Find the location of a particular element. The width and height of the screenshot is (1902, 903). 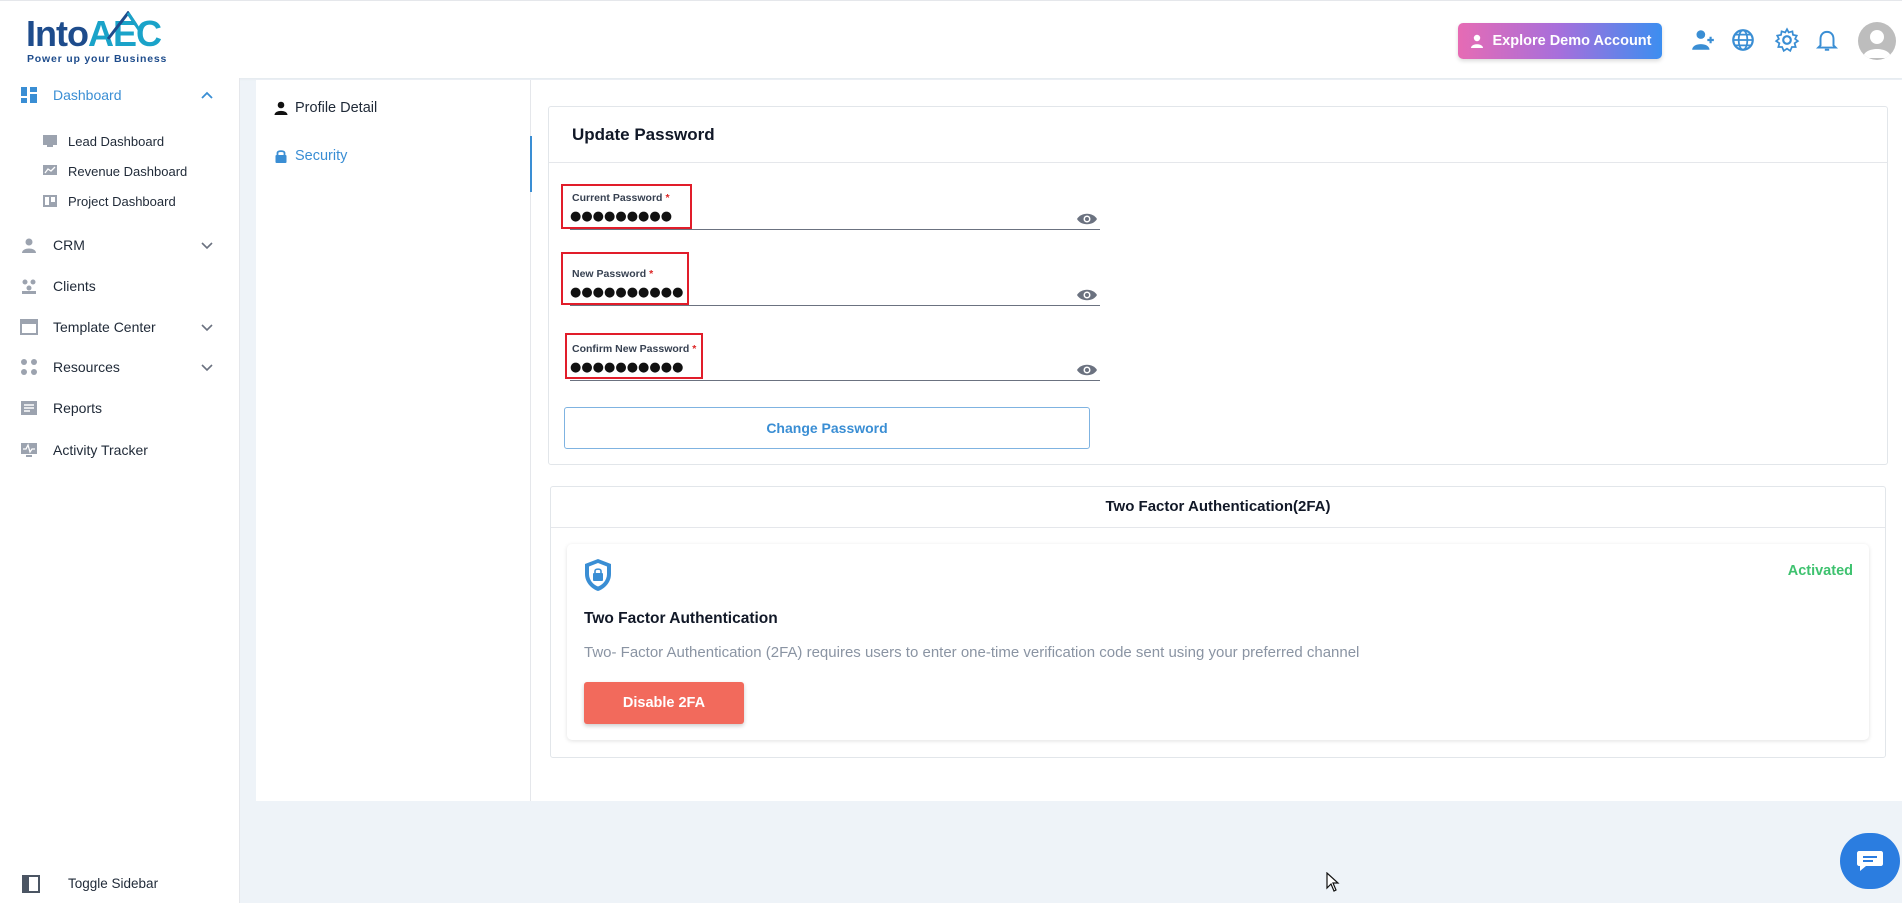

chat-icon is located at coordinates (1870, 861).